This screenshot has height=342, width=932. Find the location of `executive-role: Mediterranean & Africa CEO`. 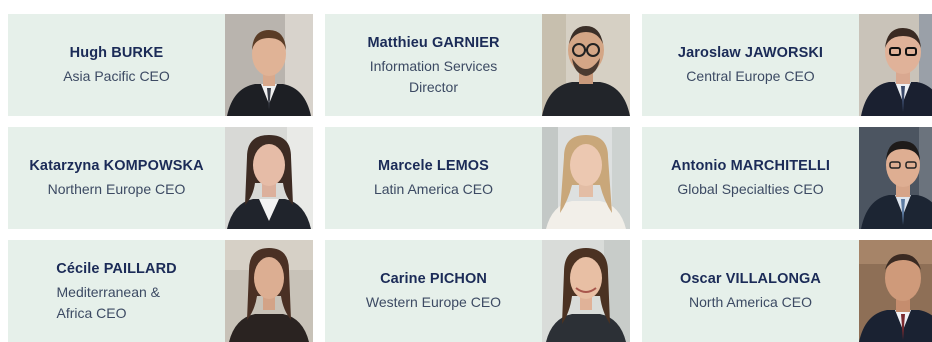

executive-role: Mediterranean & Africa CEO is located at coordinates (108, 302).